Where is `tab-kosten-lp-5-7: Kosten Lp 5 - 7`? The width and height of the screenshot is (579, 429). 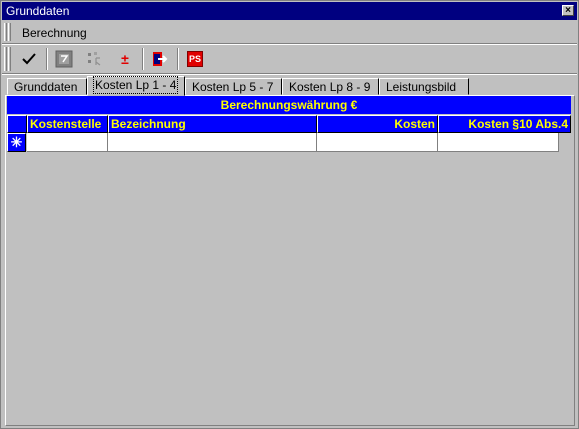
tab-kosten-lp-5-7: Kosten Lp 5 - 7 is located at coordinates (233, 86).